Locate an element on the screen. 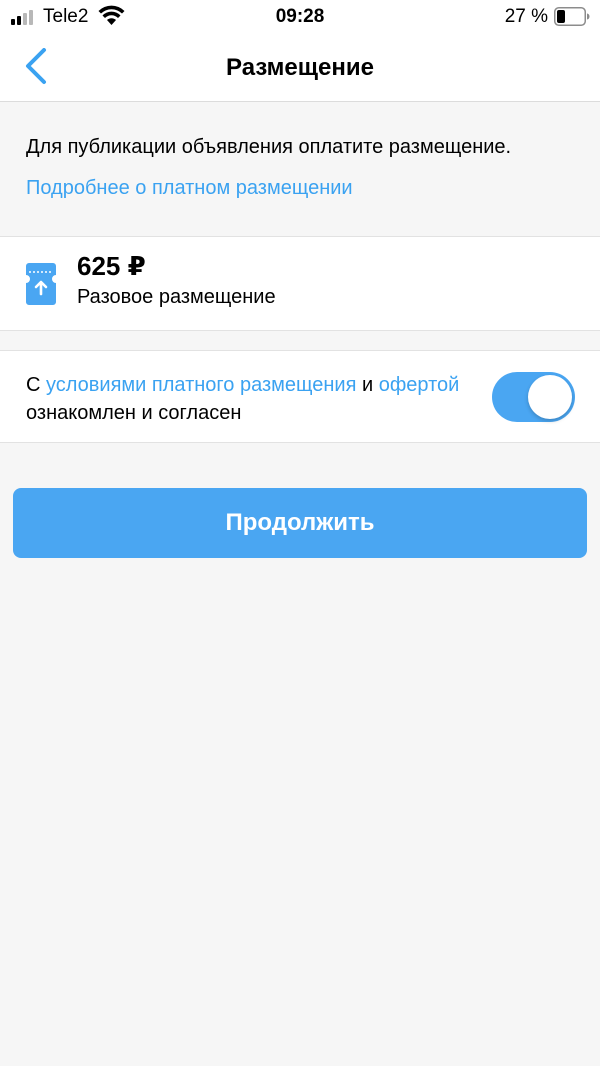  offer-link: офертой is located at coordinates (419, 385).